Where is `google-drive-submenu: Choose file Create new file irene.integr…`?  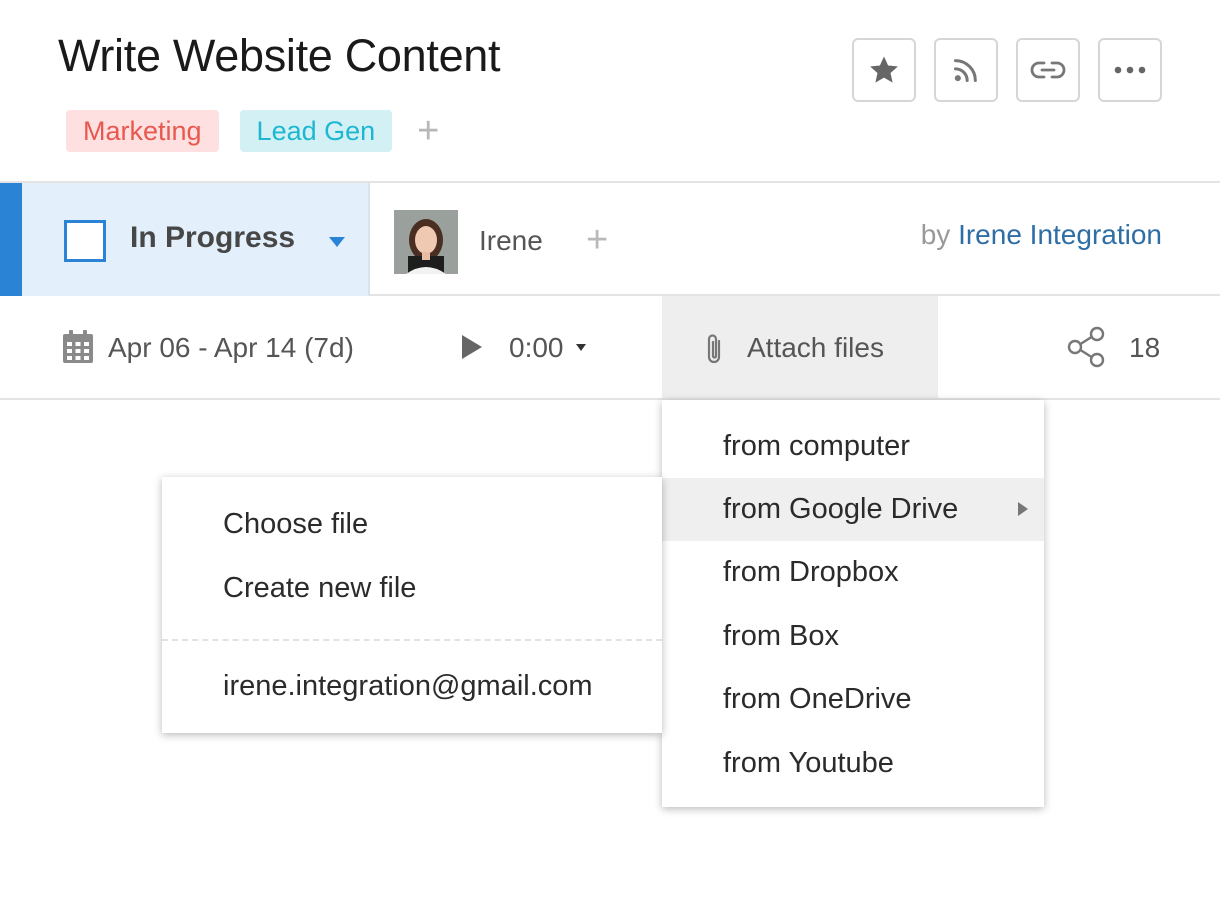 google-drive-submenu: Choose file Create new file irene.integr… is located at coordinates (412, 605).